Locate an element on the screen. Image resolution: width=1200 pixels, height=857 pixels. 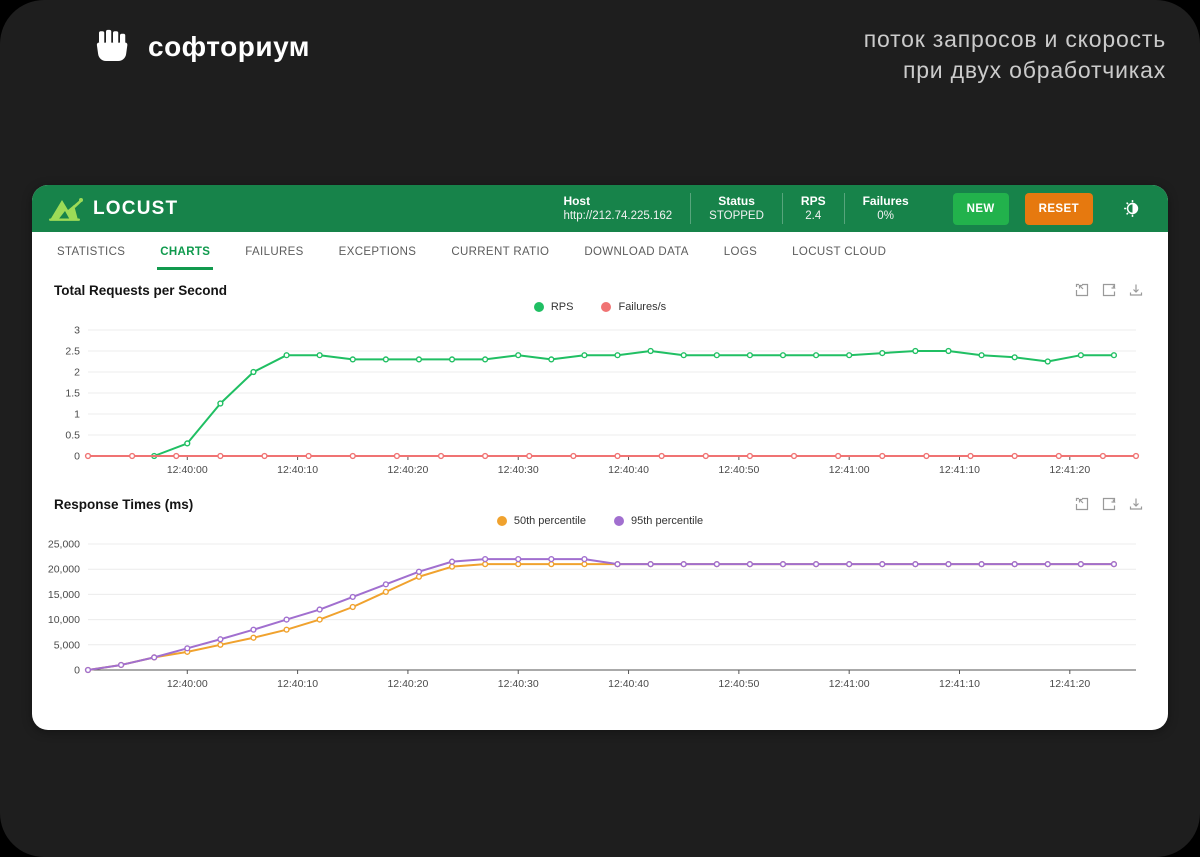
brand-name: софториум is located at coordinates (229, 46).